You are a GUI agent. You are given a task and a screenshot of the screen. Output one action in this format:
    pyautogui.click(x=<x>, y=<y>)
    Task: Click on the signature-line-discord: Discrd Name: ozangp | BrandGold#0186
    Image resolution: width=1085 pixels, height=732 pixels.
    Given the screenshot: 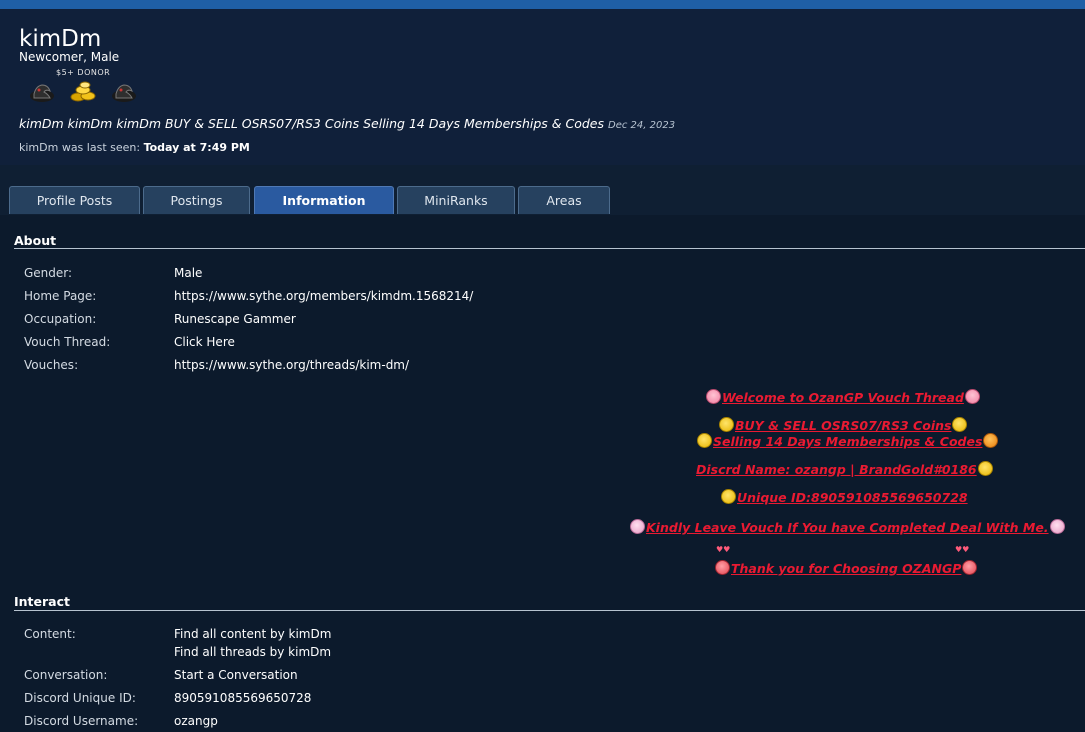 What is the action you would take?
    pyautogui.click(x=845, y=469)
    